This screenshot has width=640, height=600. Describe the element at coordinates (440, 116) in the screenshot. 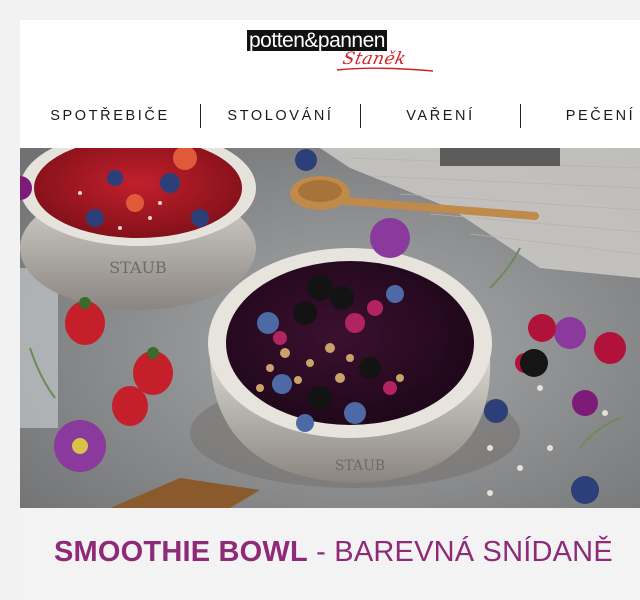

I see `nav-item-vareni: VAŘENÍ` at that location.